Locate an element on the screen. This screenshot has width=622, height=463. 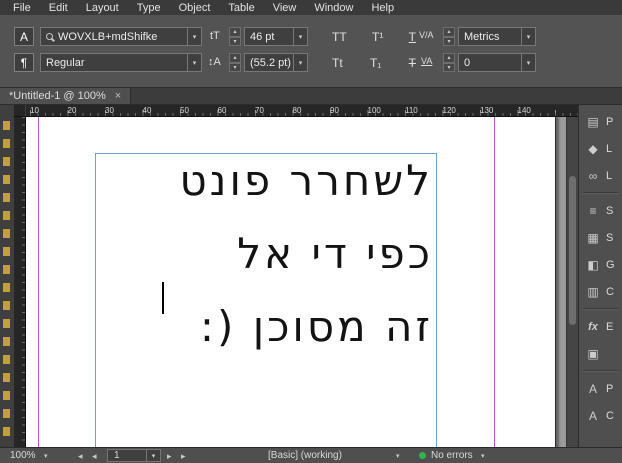
leading-value: (55.2 pt) is located at coordinates (270, 62).